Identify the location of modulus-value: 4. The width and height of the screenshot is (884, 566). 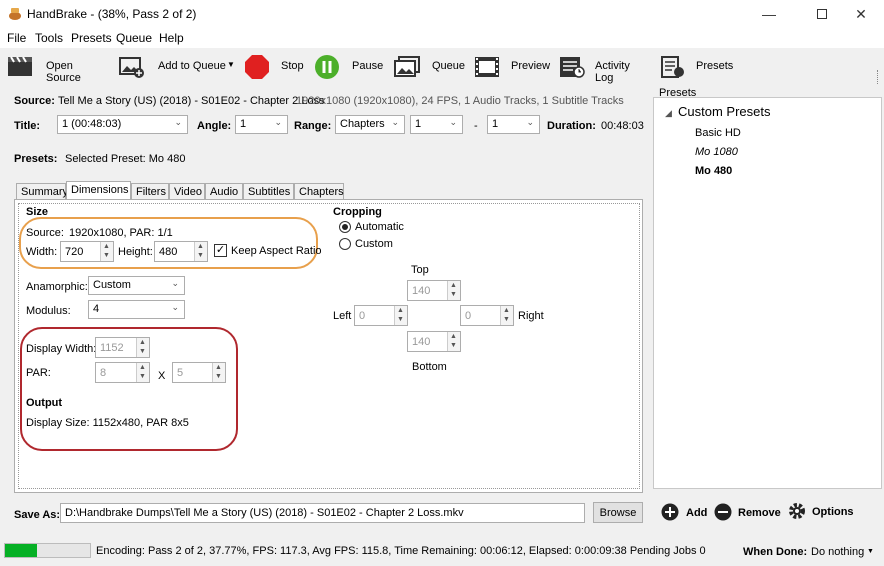
(96, 309).